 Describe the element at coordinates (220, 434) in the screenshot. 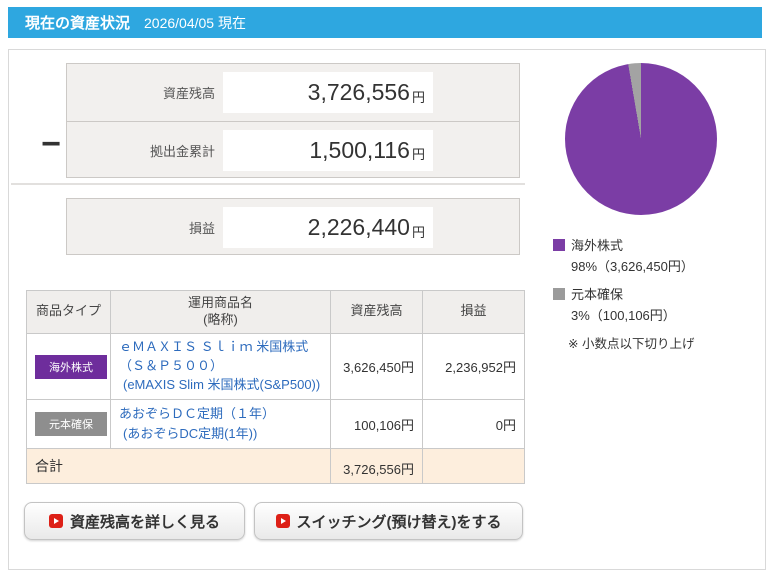

I see `product-name-abbrev-link: (あおぞらDC定期(1年))` at that location.